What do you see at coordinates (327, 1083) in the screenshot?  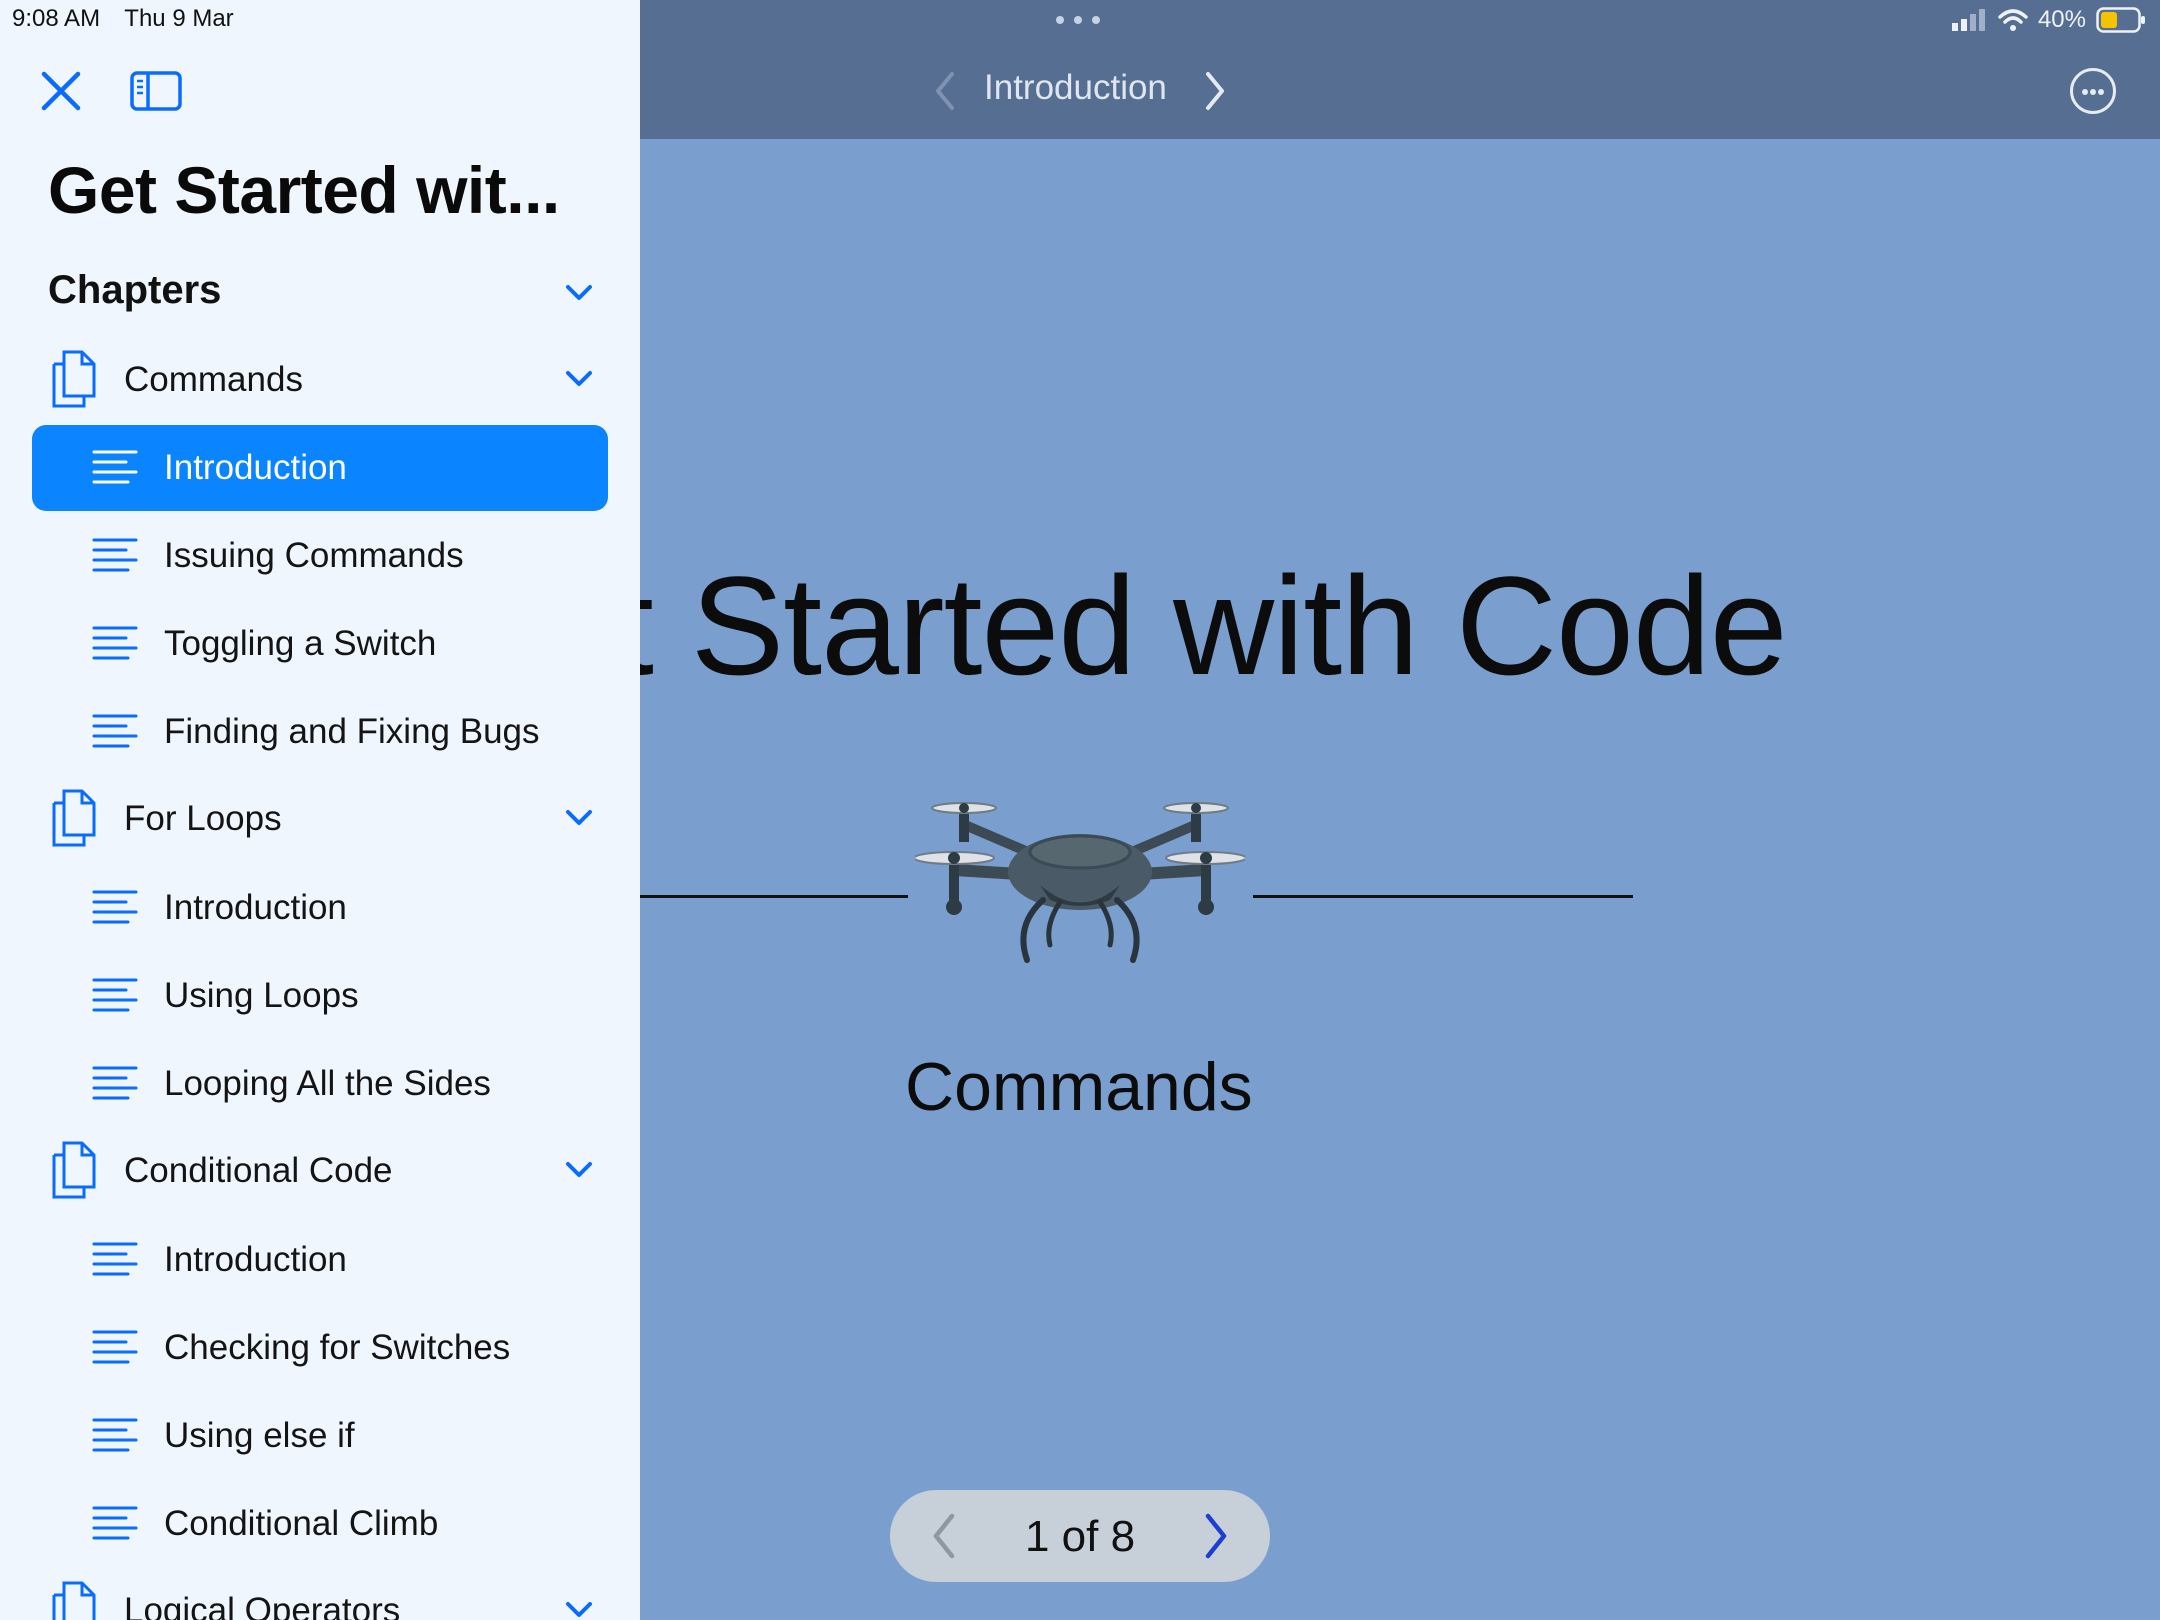 I see `page-label: Looping All the Sides` at bounding box center [327, 1083].